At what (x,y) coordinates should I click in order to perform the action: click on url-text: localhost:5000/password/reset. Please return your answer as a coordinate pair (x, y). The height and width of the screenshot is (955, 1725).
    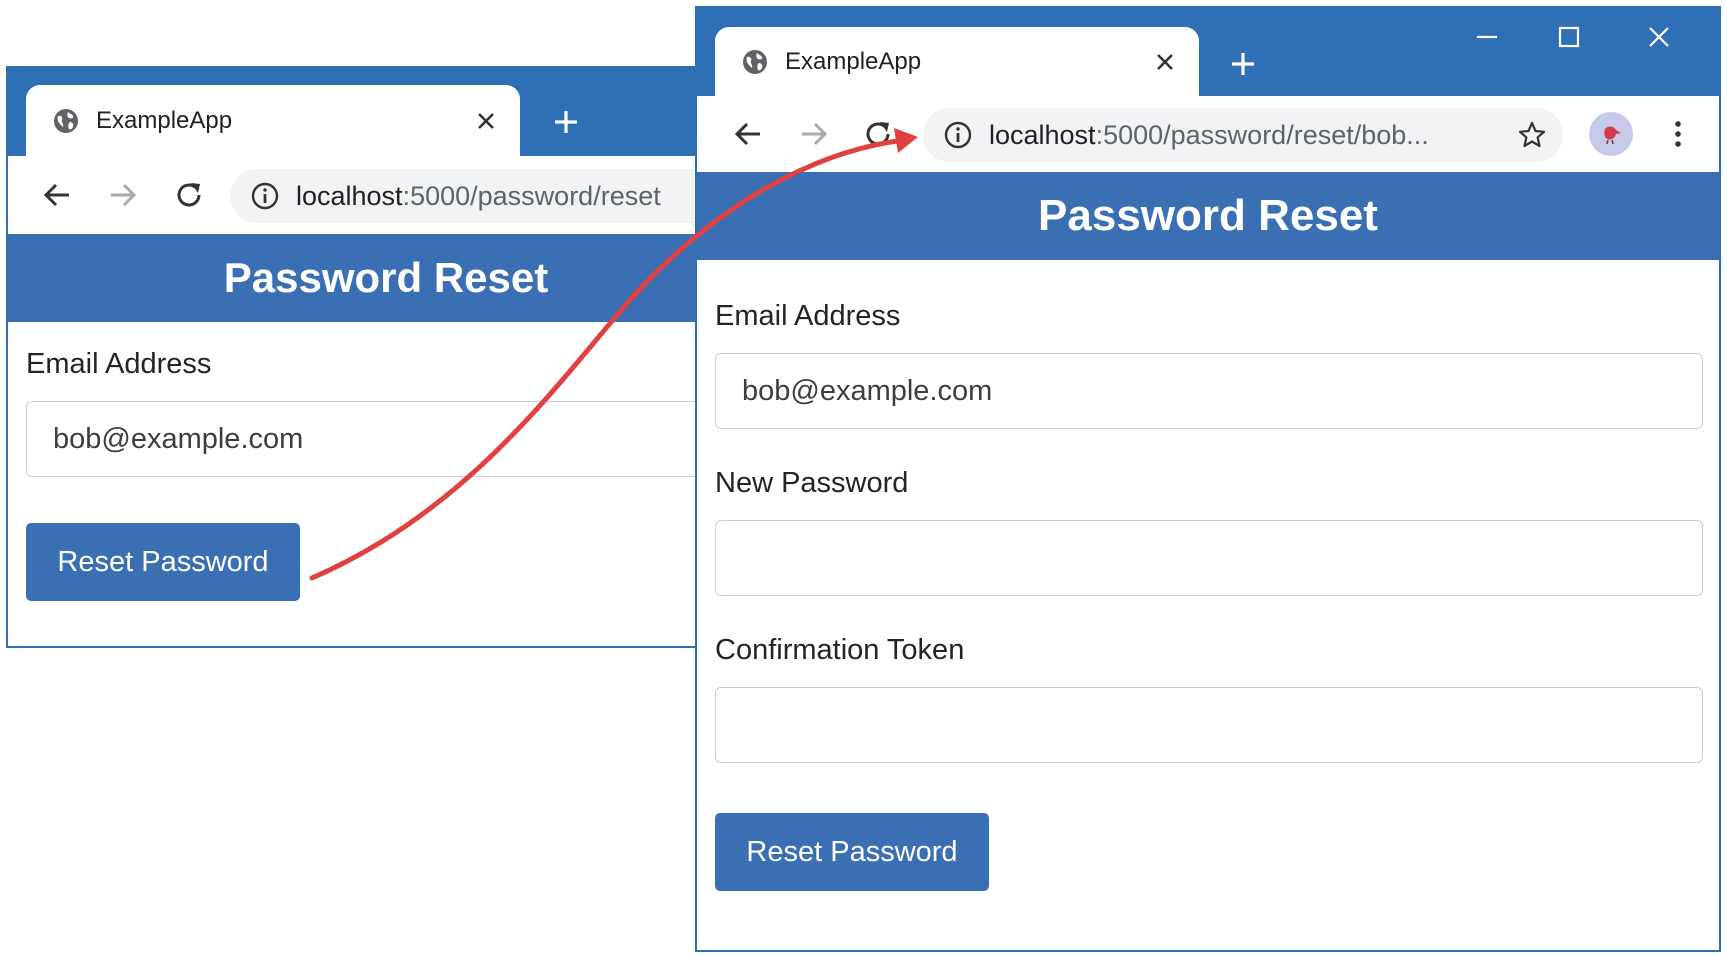
    Looking at the image, I should click on (478, 195).